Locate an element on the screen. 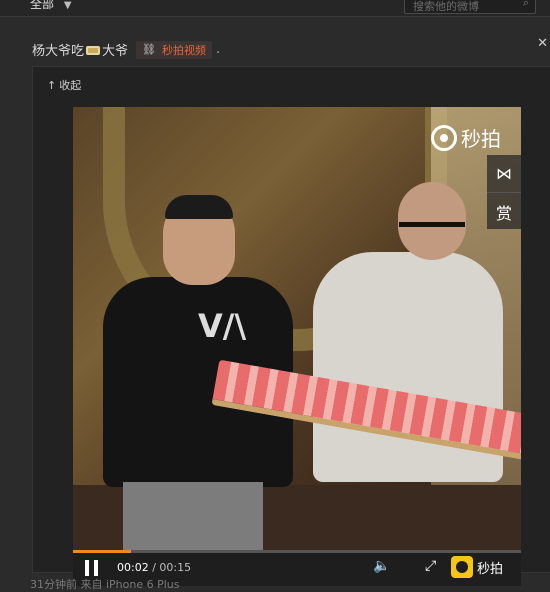  author-name: 杨大爷吃 is located at coordinates (58, 49).